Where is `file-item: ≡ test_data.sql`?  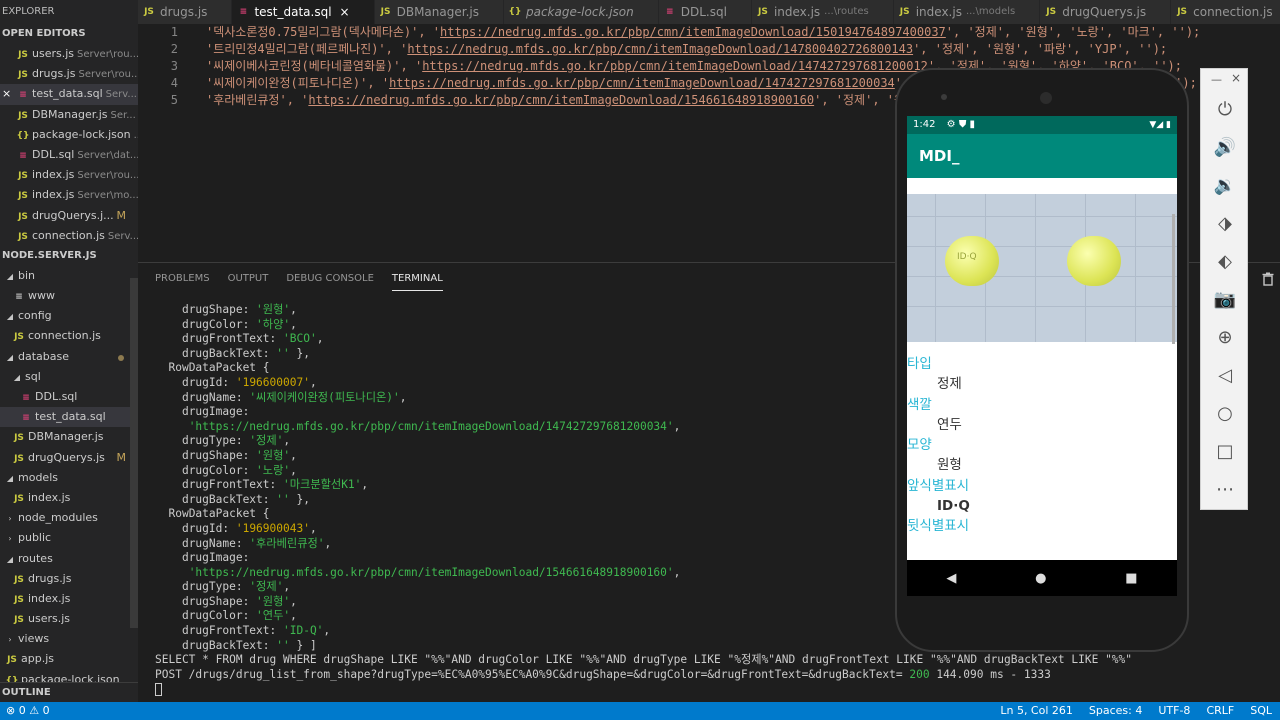 file-item: ≡ test_data.sql is located at coordinates (69, 417).